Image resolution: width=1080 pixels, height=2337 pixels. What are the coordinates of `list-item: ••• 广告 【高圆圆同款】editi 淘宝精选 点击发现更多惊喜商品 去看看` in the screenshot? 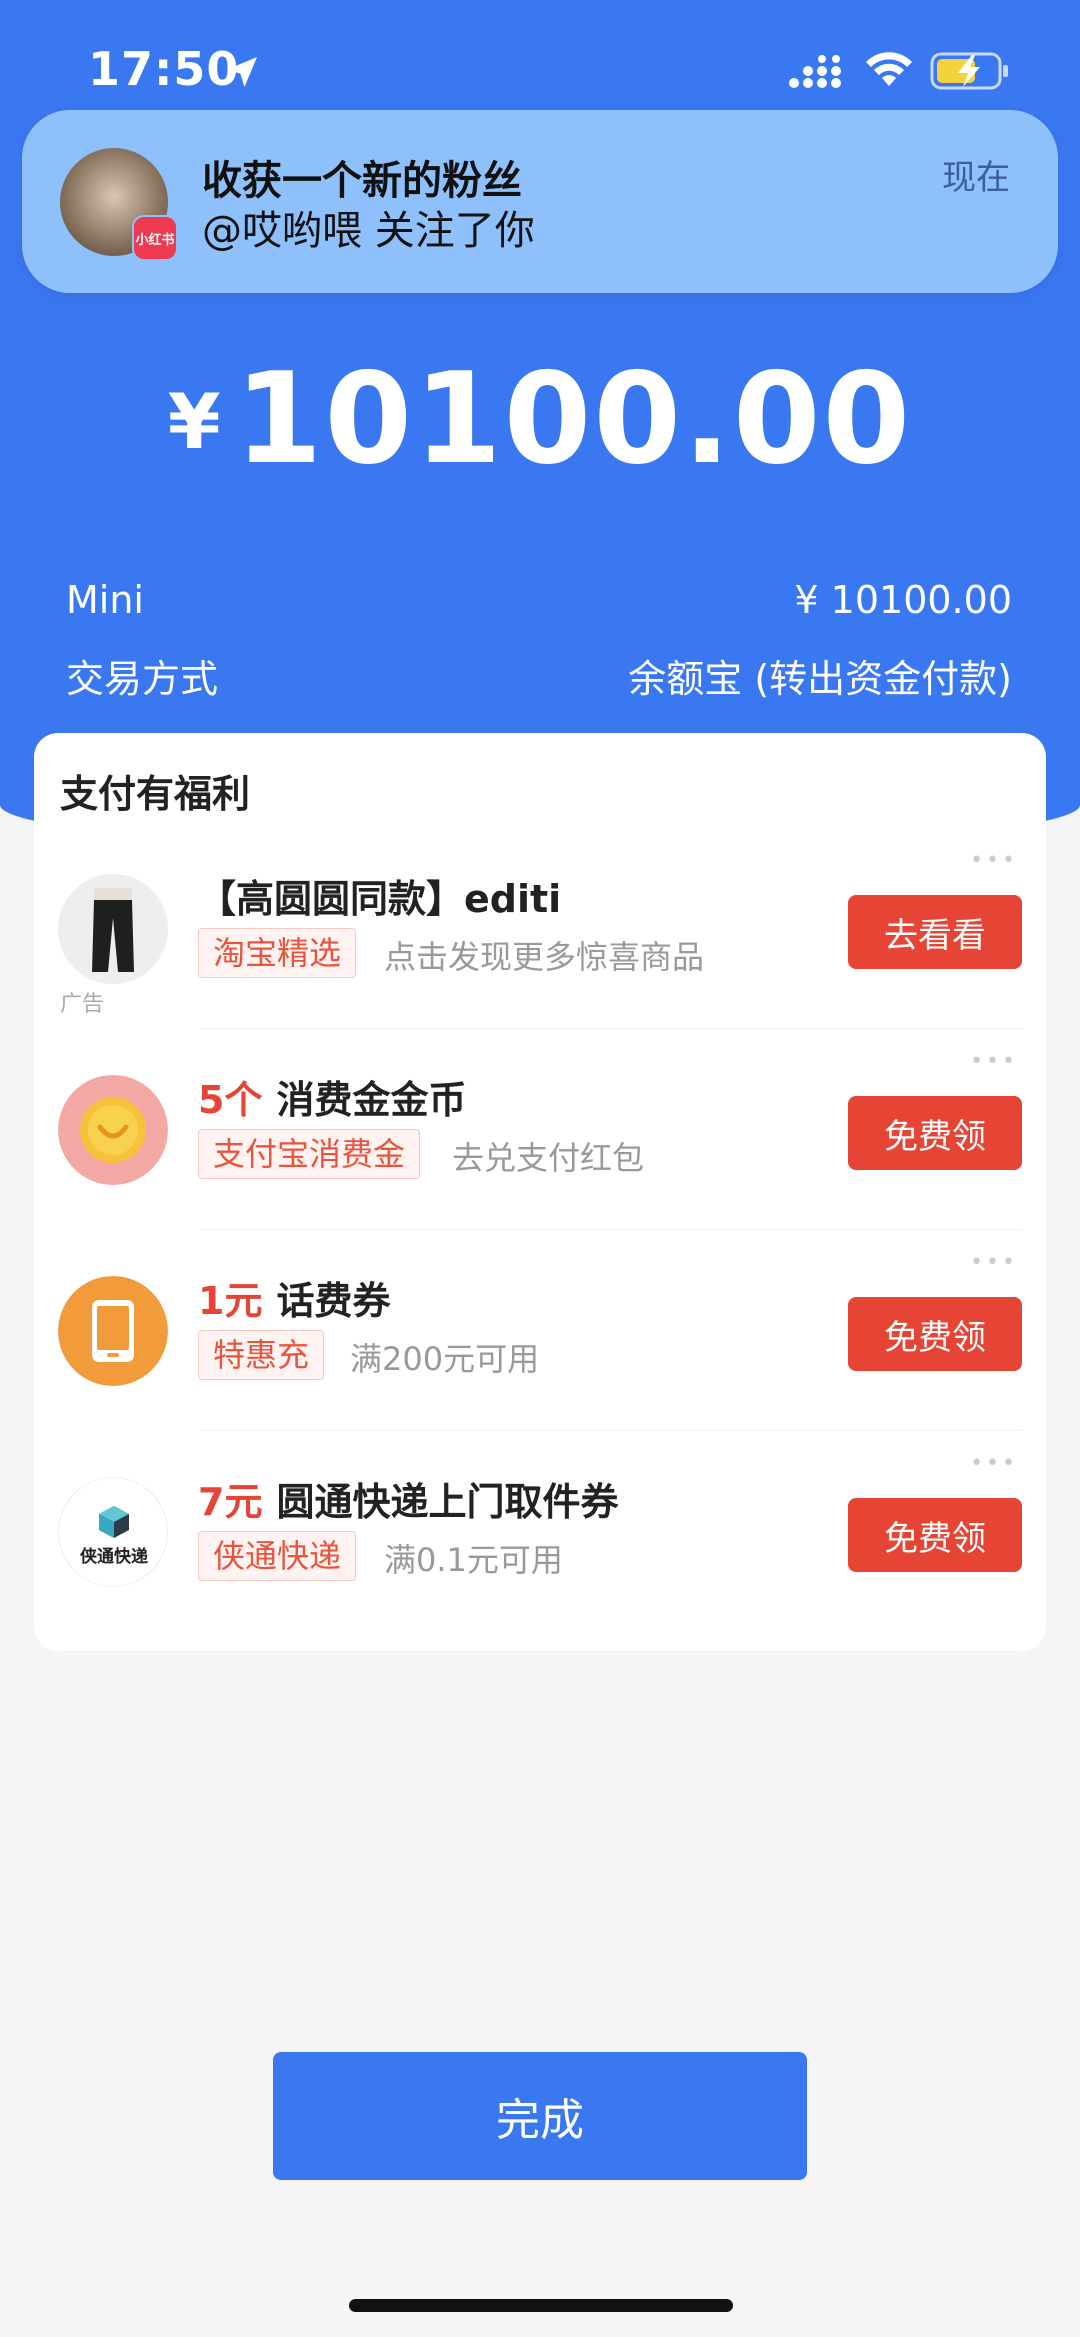 It's located at (540, 928).